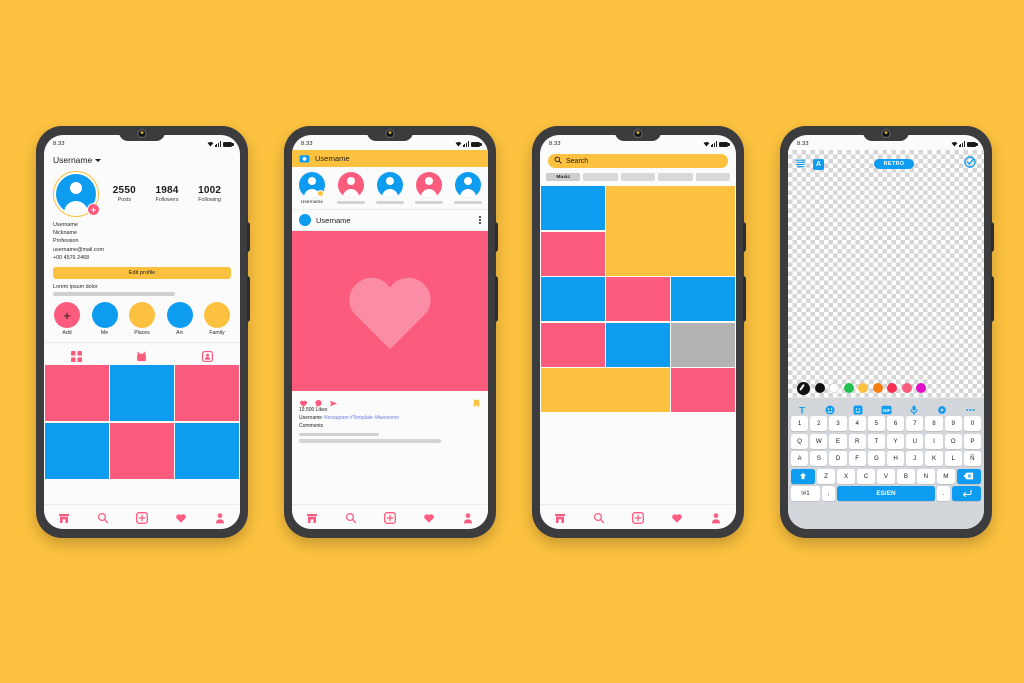 This screenshot has width=1024, height=683. Describe the element at coordinates (803, 476) in the screenshot. I see `shift-icon` at that location.